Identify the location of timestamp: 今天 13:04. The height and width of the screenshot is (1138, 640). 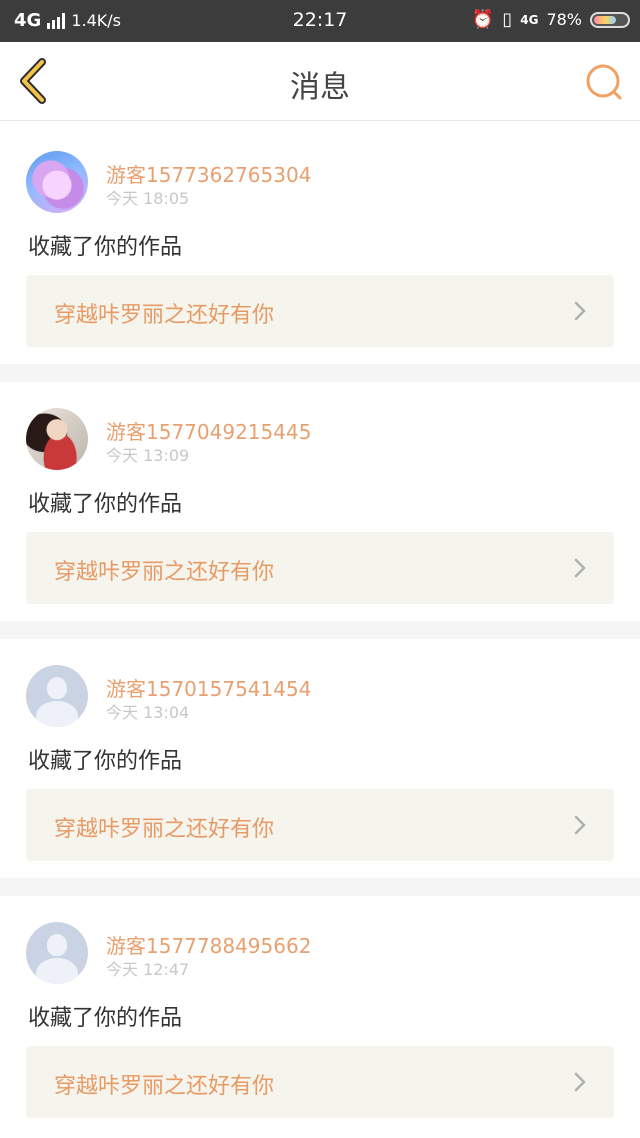
(148, 712).